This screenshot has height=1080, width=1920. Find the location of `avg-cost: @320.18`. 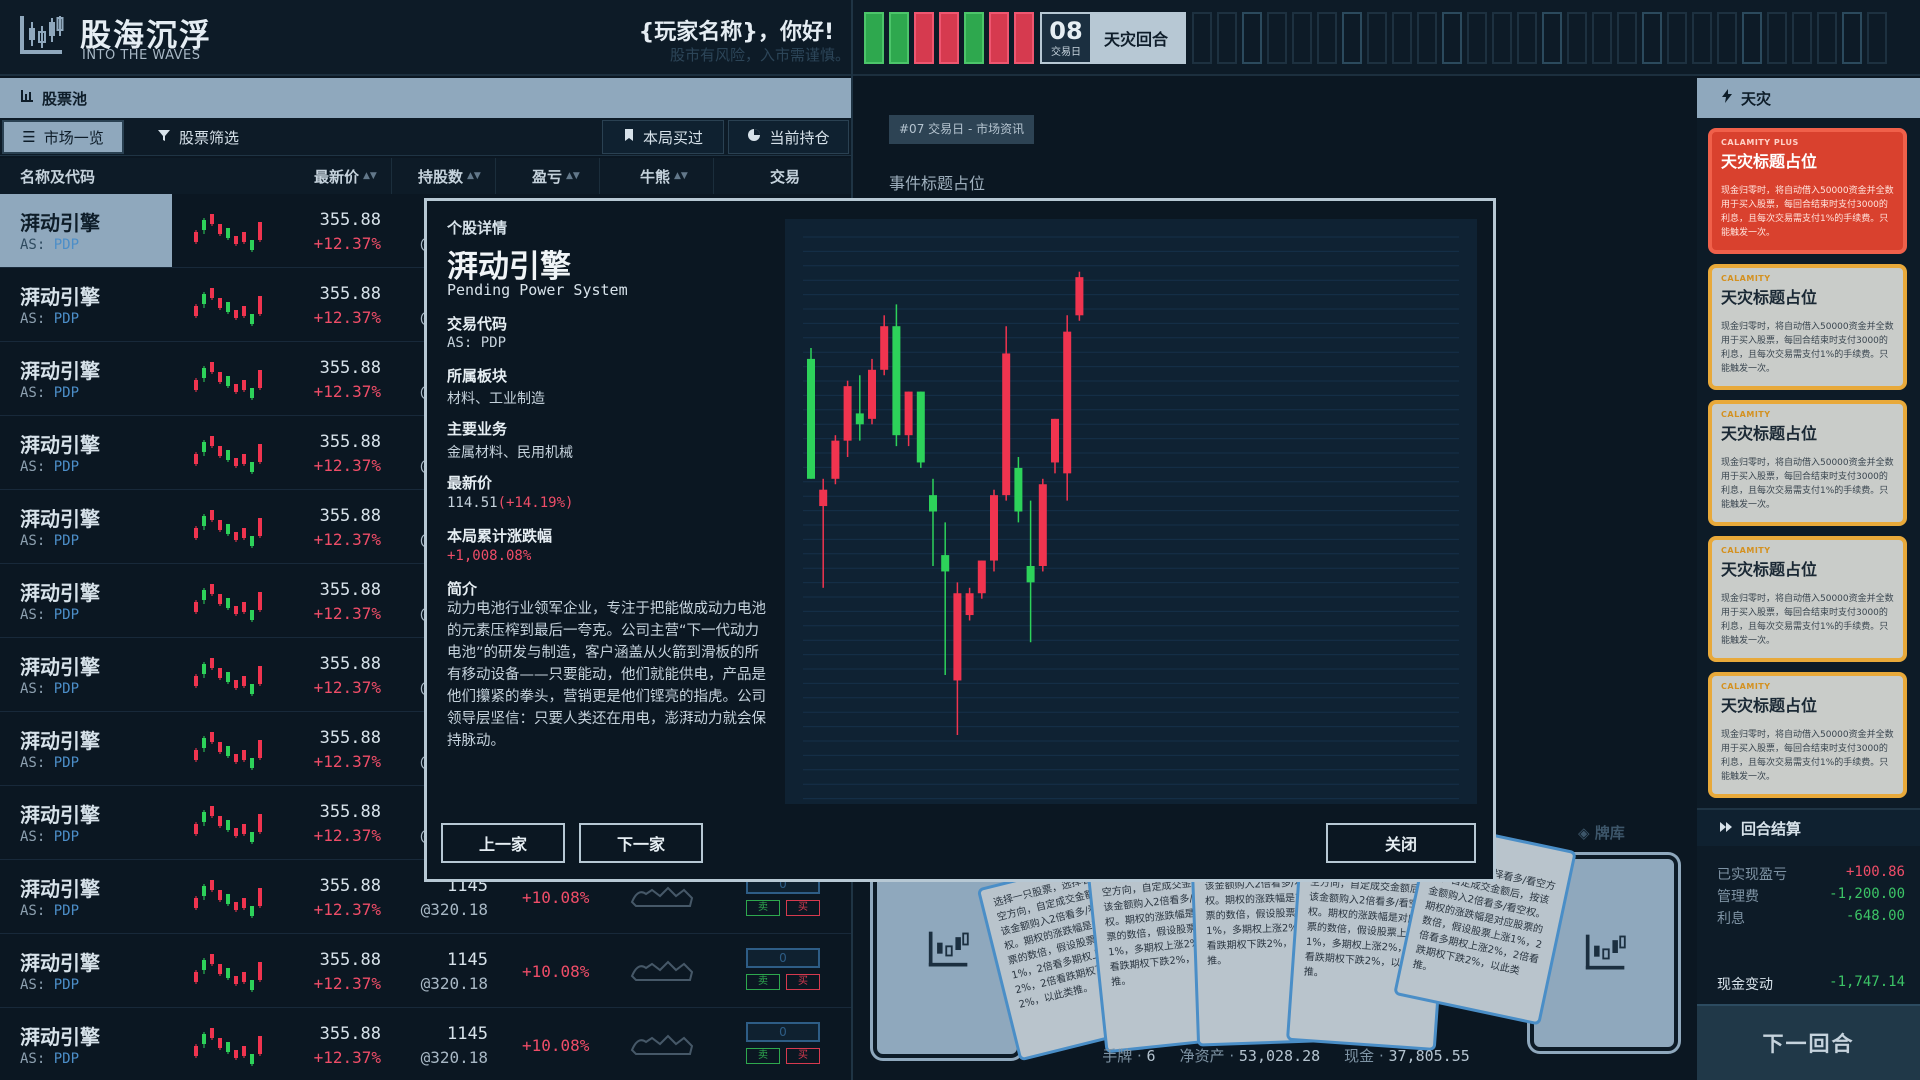

avg-cost: @320.18 is located at coordinates (454, 983).